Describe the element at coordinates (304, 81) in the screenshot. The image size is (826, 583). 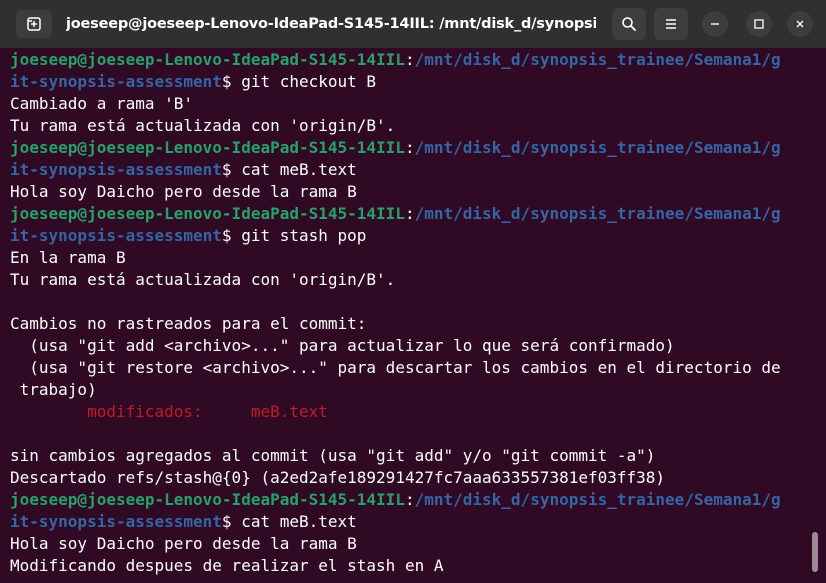
I see `command-text: git checkout B` at that location.